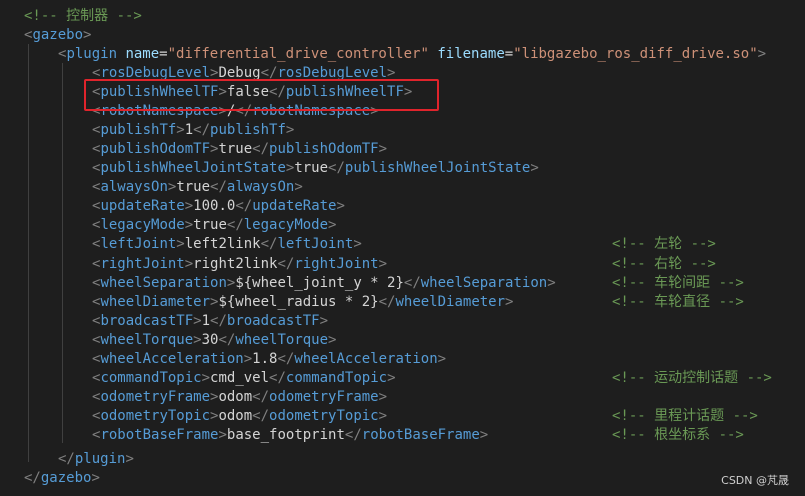 This screenshot has width=805, height=496. What do you see at coordinates (147, 340) in the screenshot?
I see `param-open-tag: wheelTorque` at bounding box center [147, 340].